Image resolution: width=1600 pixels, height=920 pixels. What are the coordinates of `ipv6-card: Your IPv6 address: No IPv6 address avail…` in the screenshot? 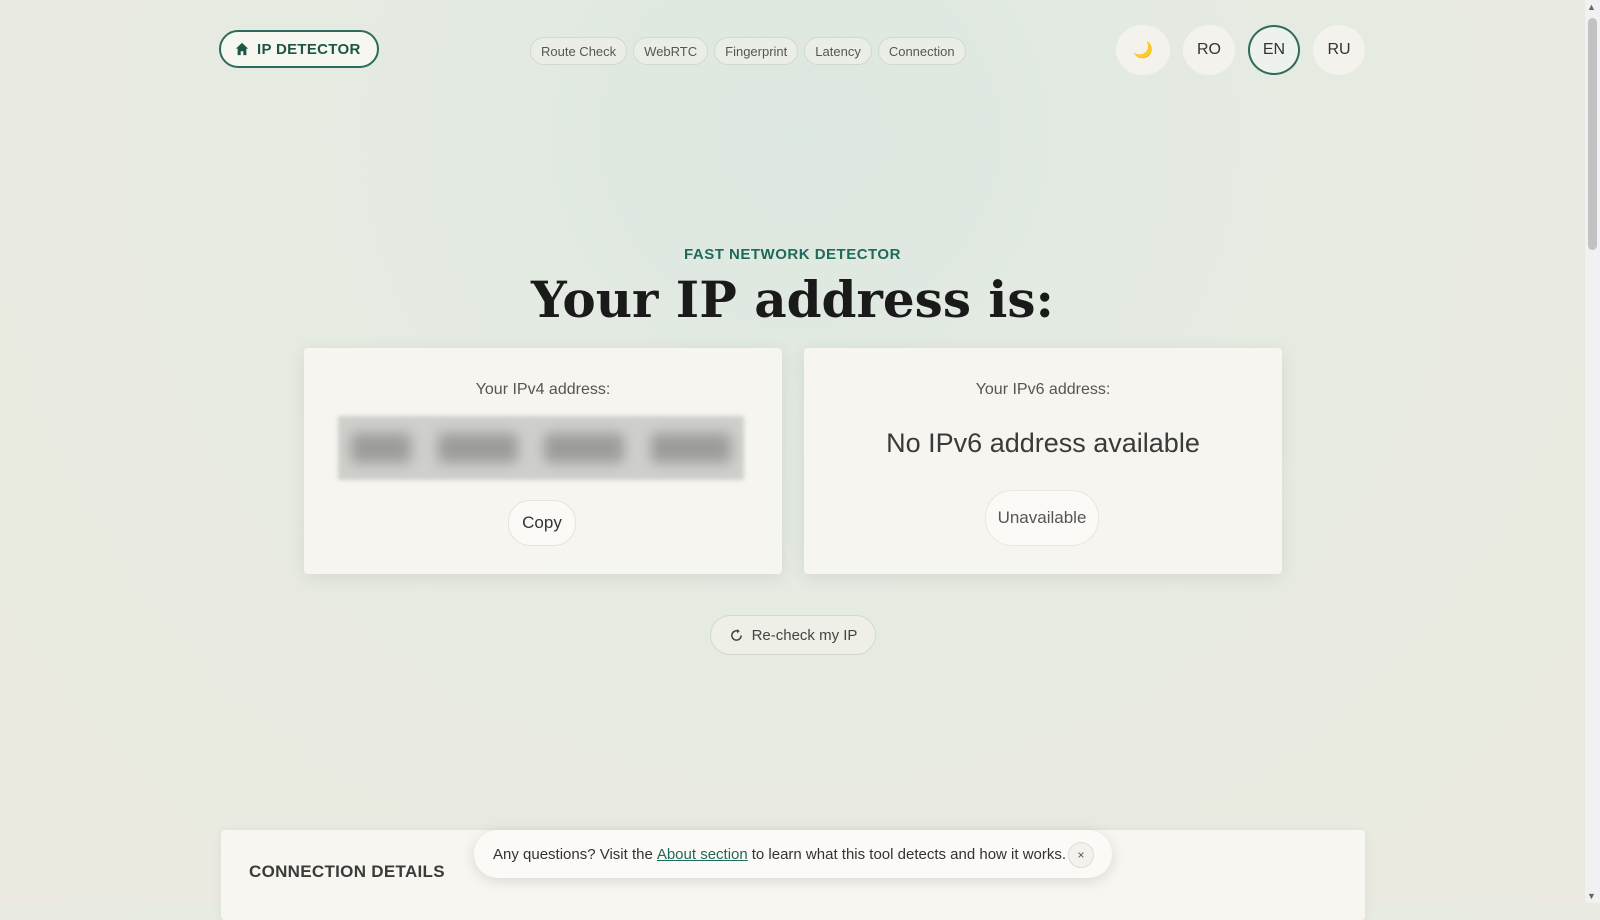 It's located at (1043, 461).